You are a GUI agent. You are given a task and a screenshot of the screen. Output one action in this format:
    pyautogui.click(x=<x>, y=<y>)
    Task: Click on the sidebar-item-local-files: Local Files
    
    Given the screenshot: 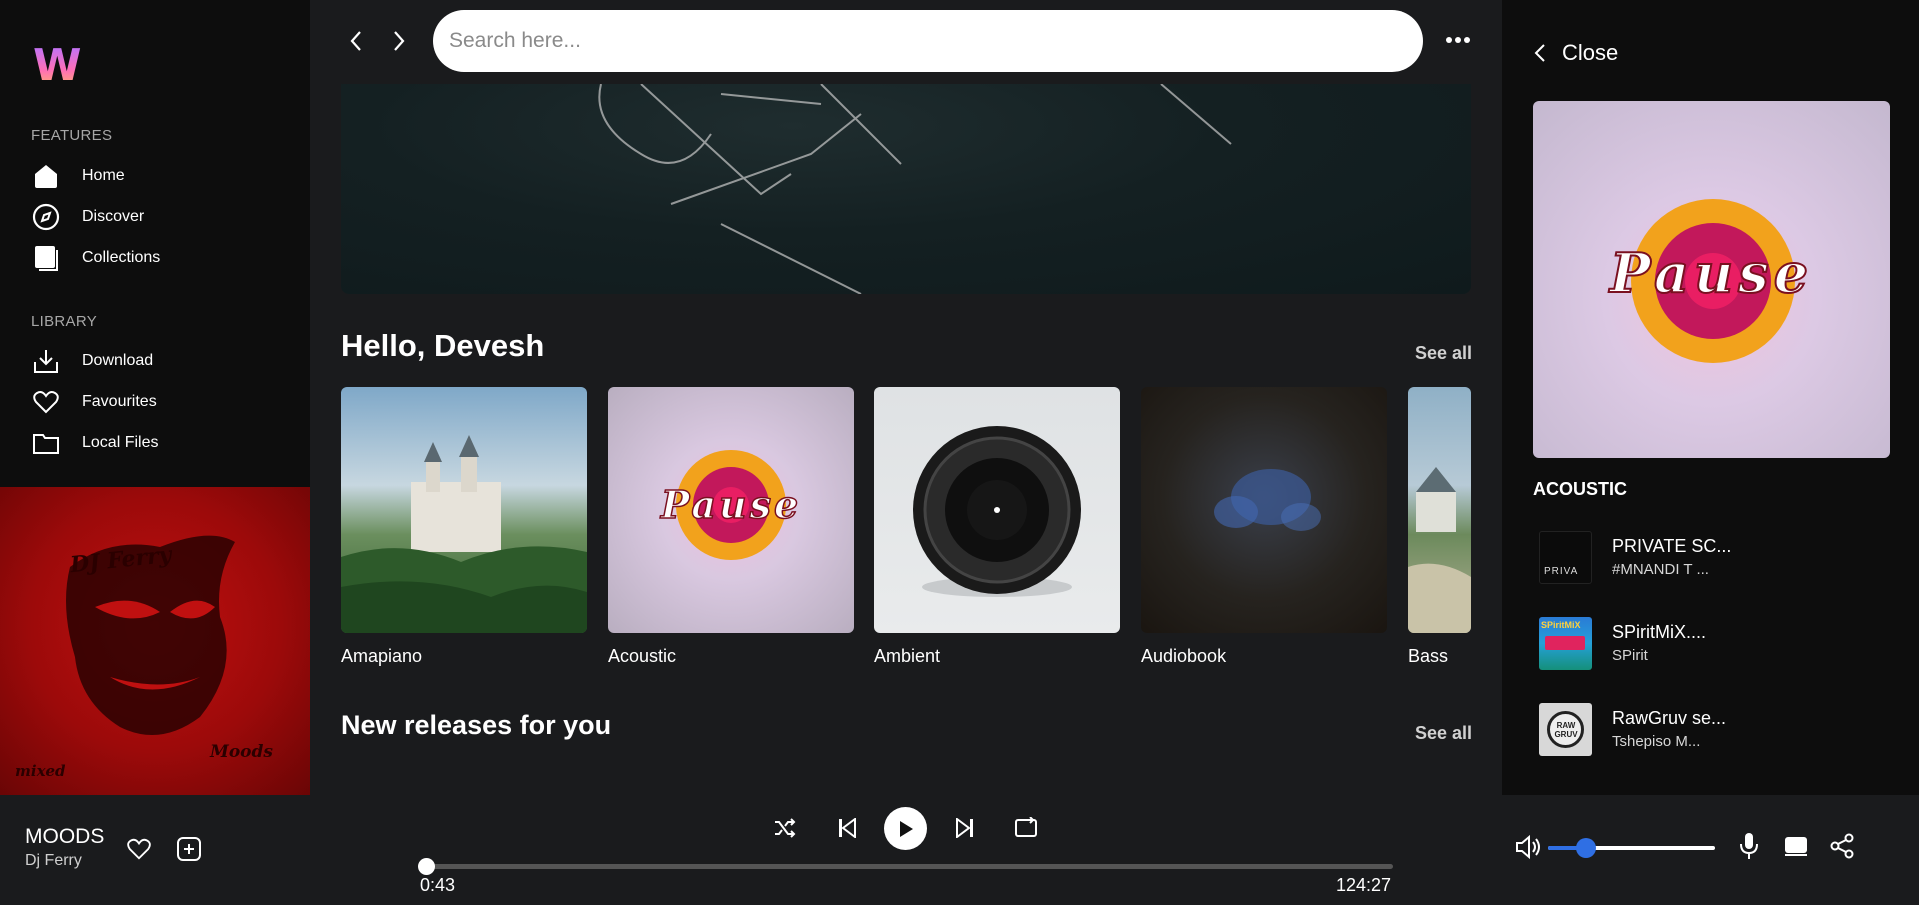 What is the action you would take?
    pyautogui.click(x=161, y=443)
    